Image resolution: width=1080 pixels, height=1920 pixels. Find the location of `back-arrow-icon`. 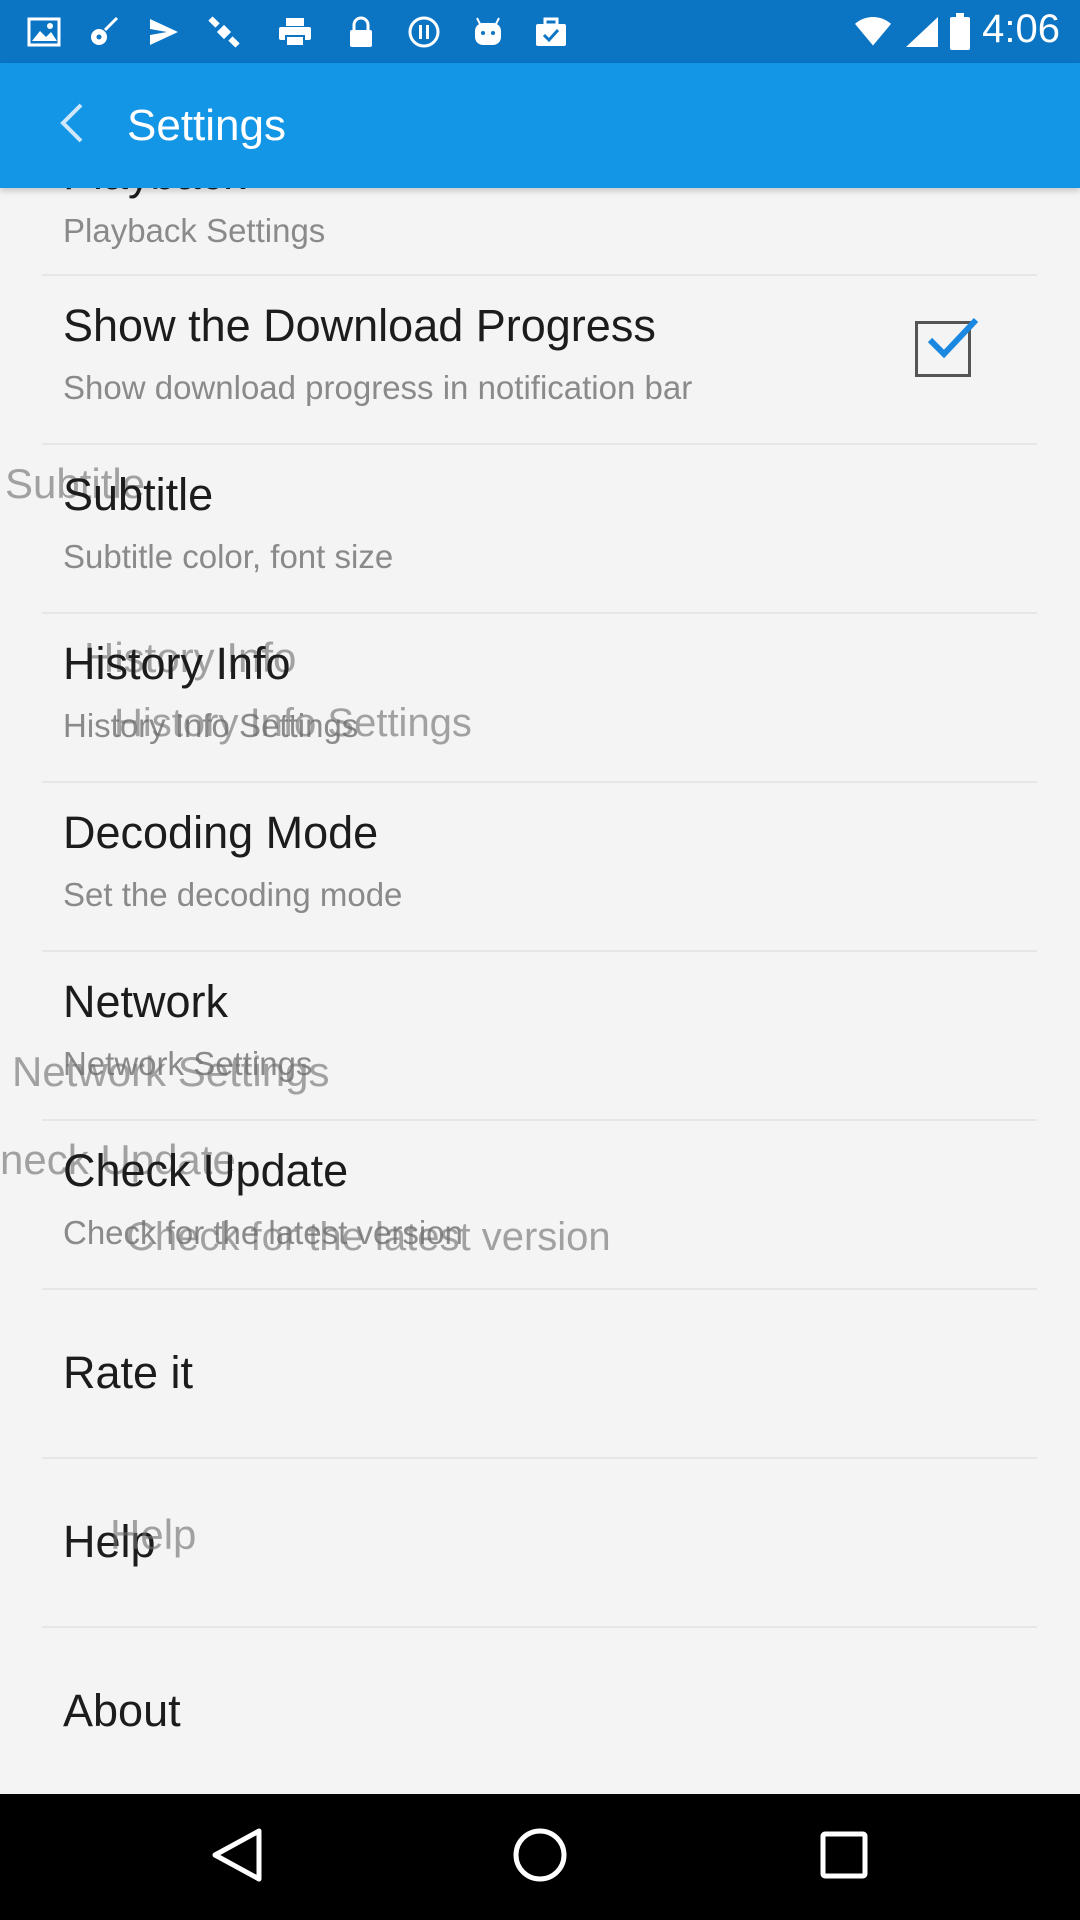

back-arrow-icon is located at coordinates (72, 125).